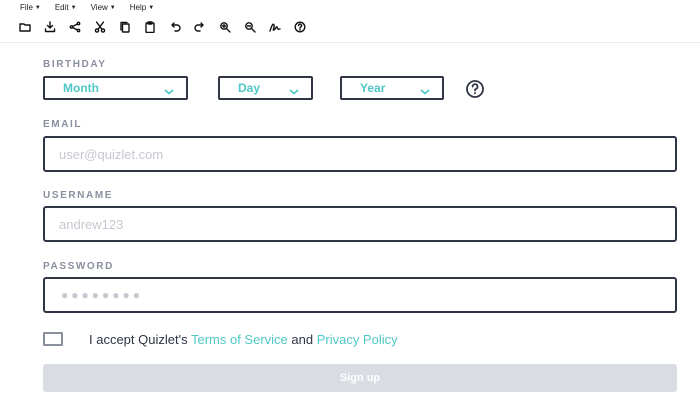 The width and height of the screenshot is (700, 400). I want to click on paste-icon, so click(150, 27).